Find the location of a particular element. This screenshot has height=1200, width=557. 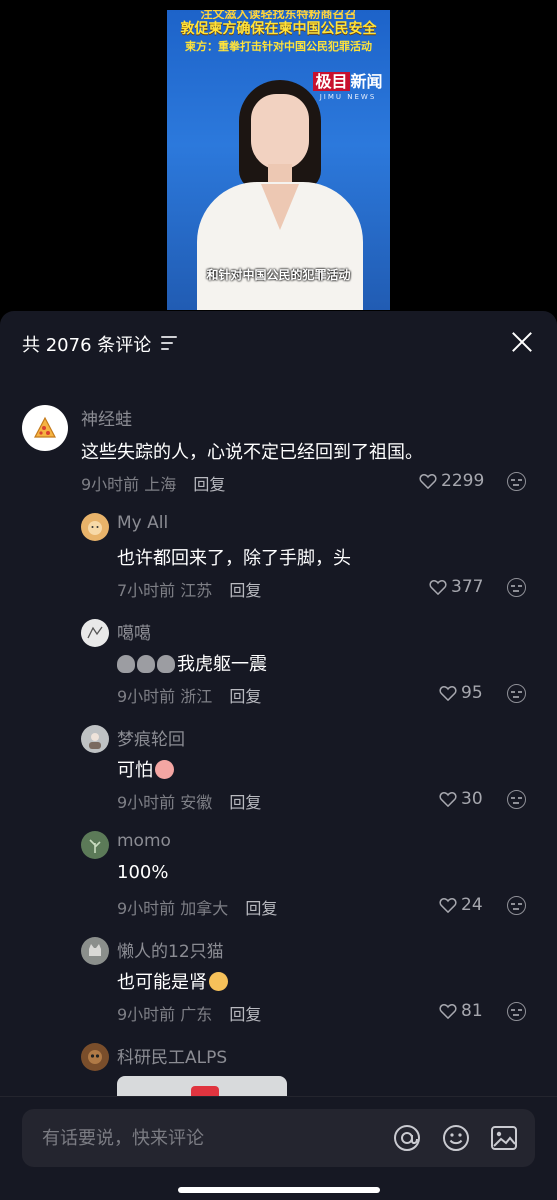

comment-username: 梦痕轮回 is located at coordinates (151, 737).